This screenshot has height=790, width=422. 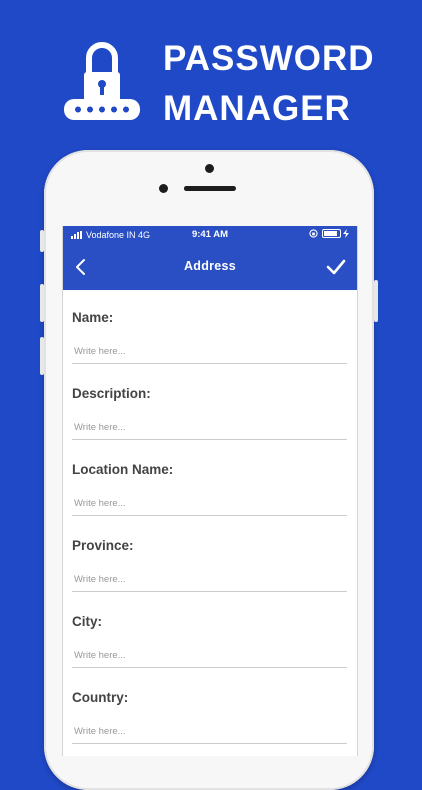 I want to click on field-province: Province:, so click(x=210, y=556).